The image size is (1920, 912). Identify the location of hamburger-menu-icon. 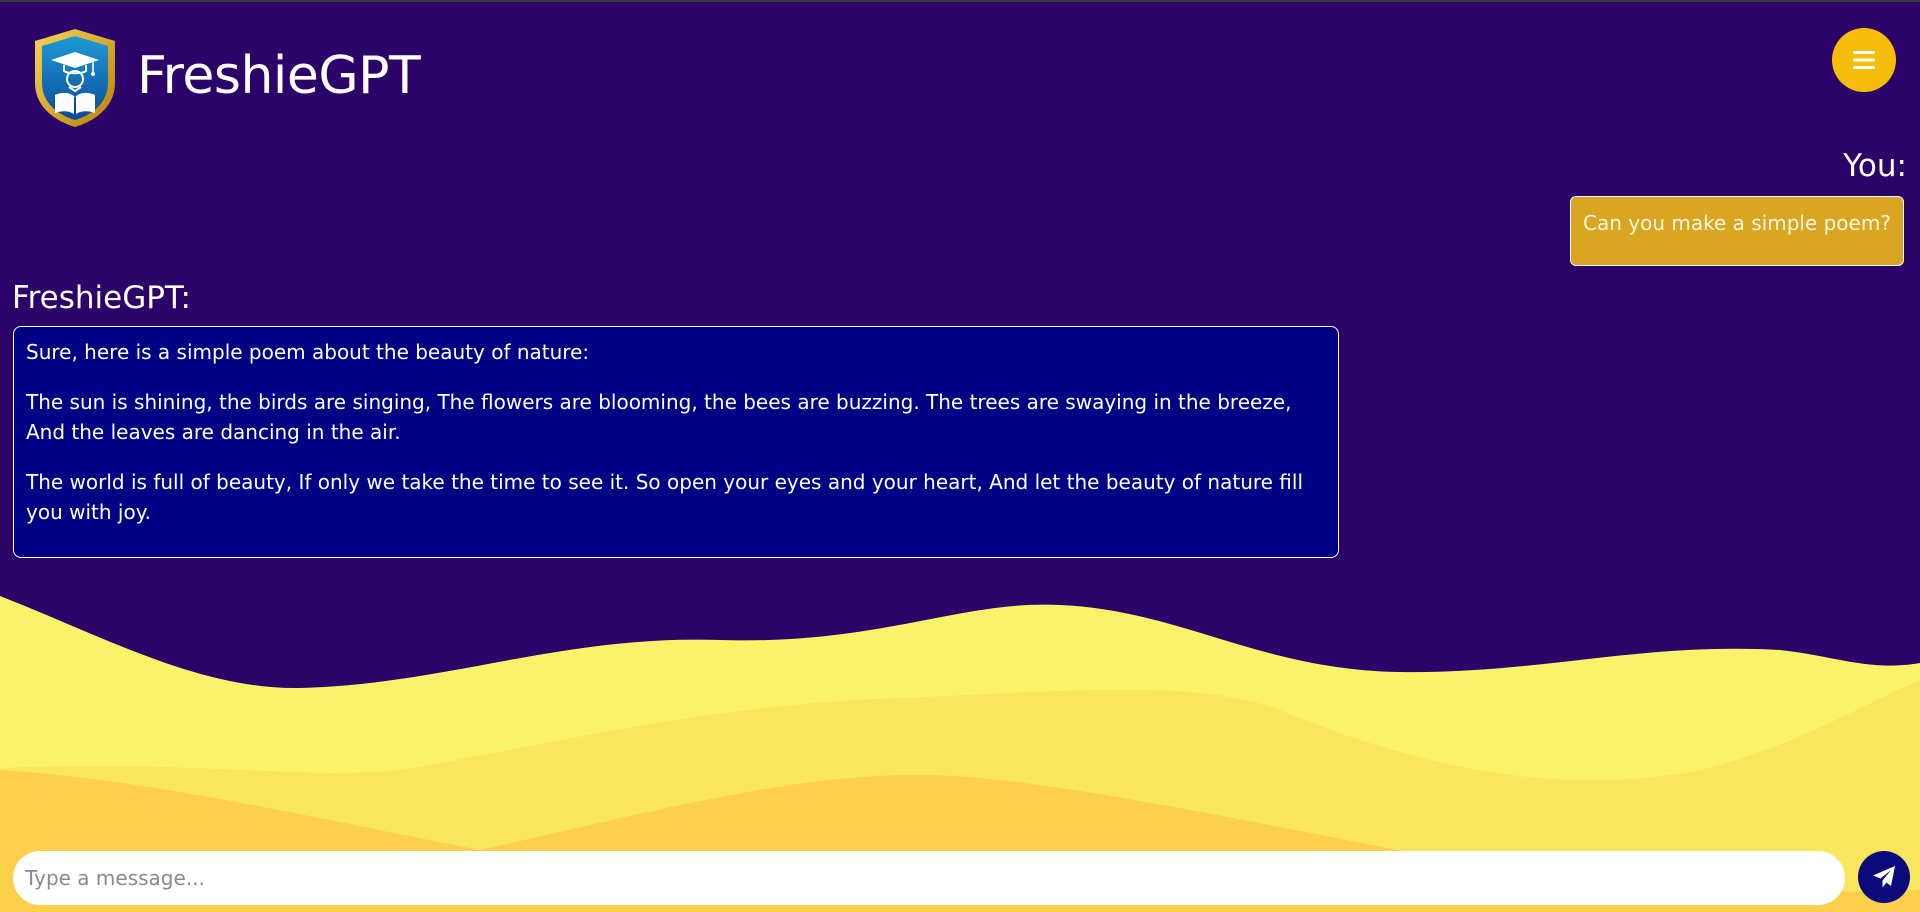
(1864, 60).